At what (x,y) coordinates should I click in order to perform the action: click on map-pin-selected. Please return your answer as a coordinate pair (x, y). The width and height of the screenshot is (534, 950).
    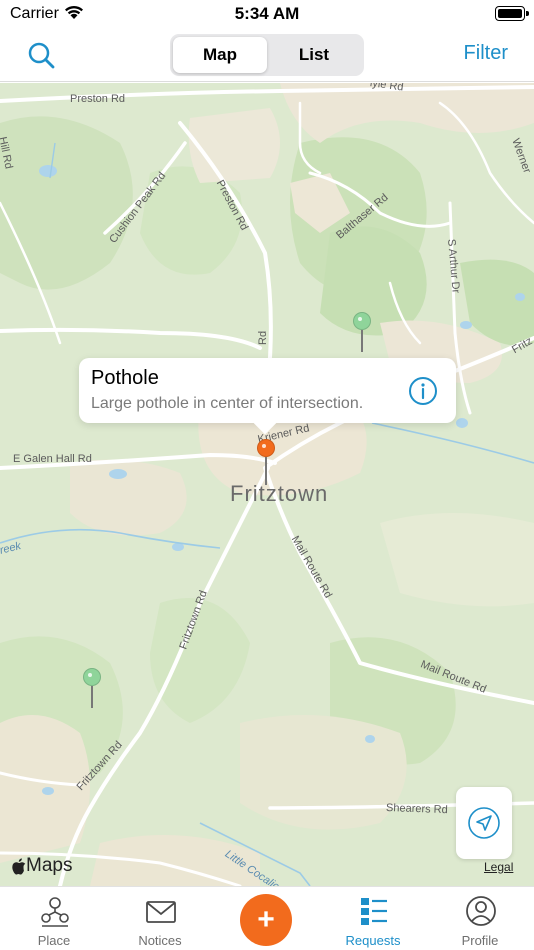
    Looking at the image, I should click on (267, 462).